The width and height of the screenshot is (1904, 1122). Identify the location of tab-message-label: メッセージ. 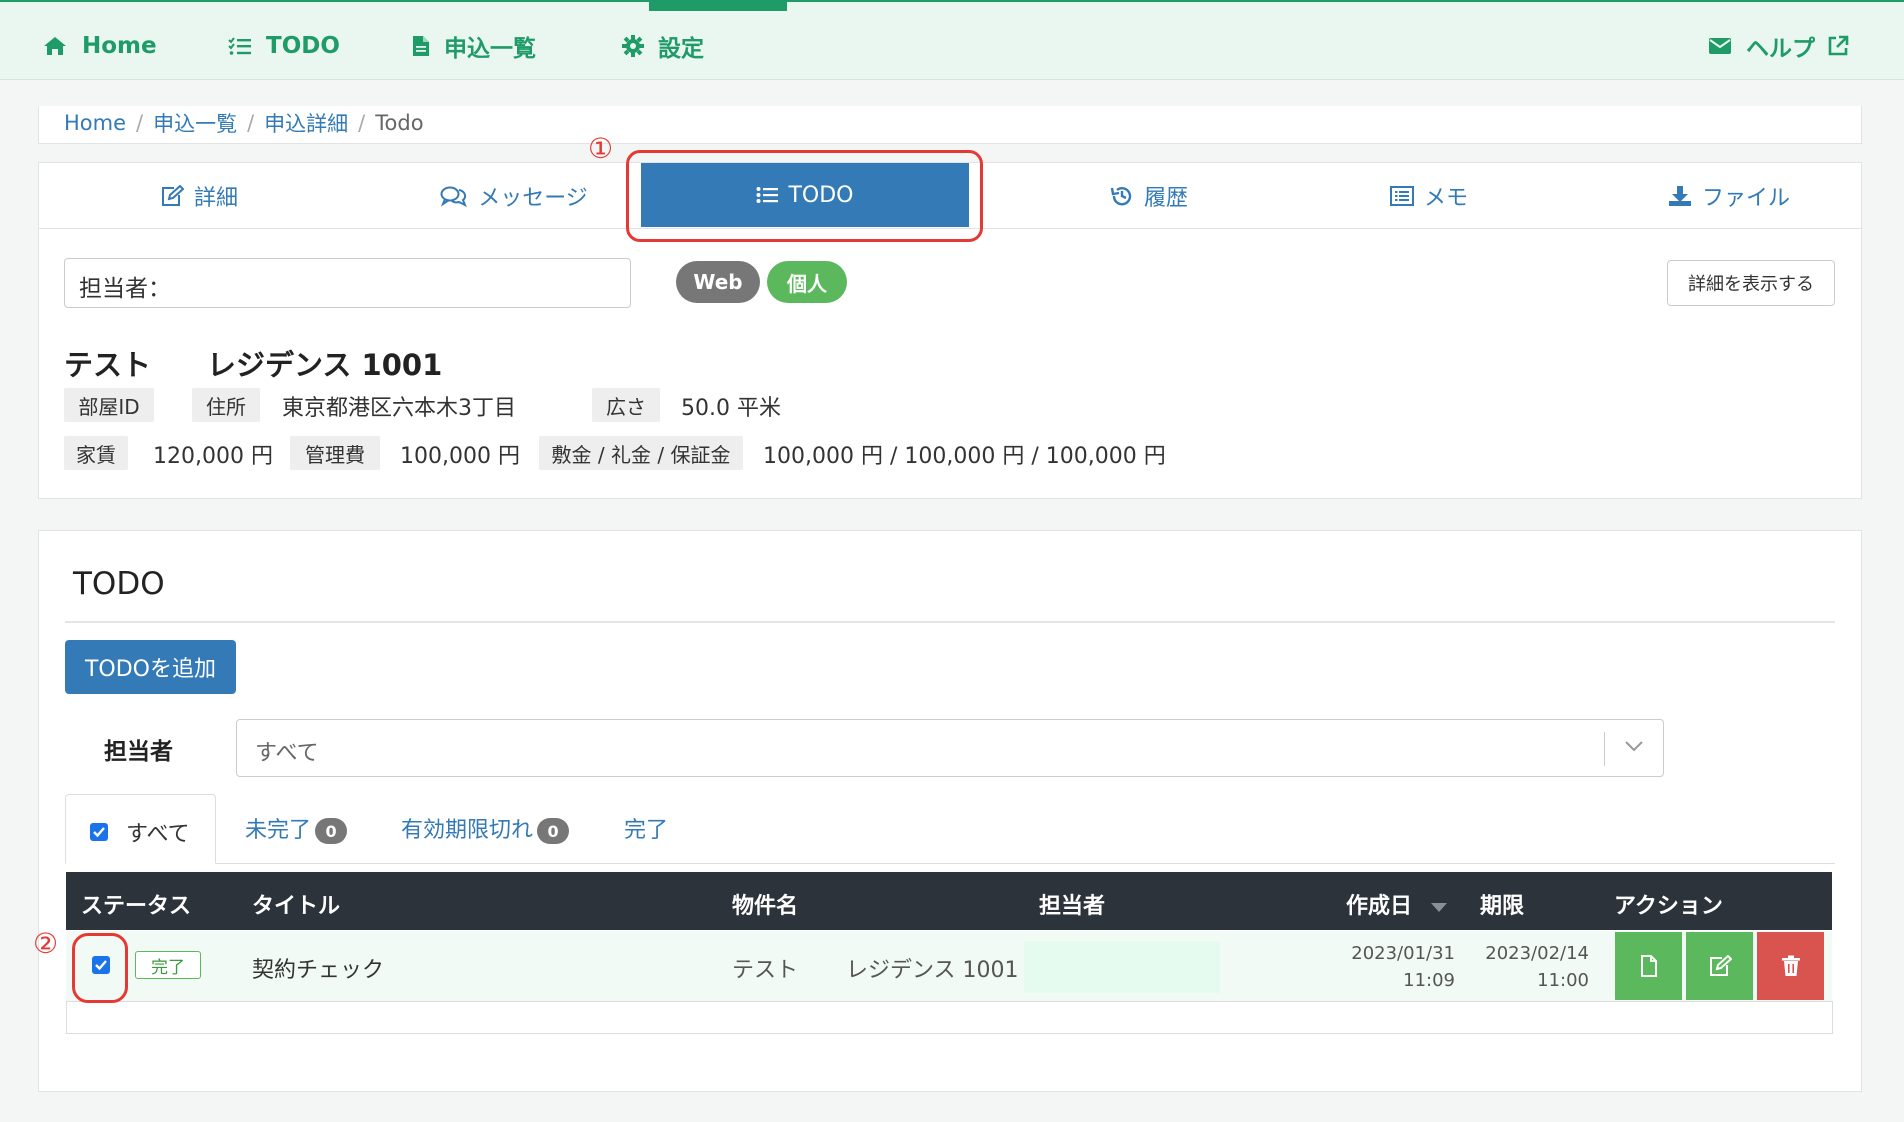
(533, 198).